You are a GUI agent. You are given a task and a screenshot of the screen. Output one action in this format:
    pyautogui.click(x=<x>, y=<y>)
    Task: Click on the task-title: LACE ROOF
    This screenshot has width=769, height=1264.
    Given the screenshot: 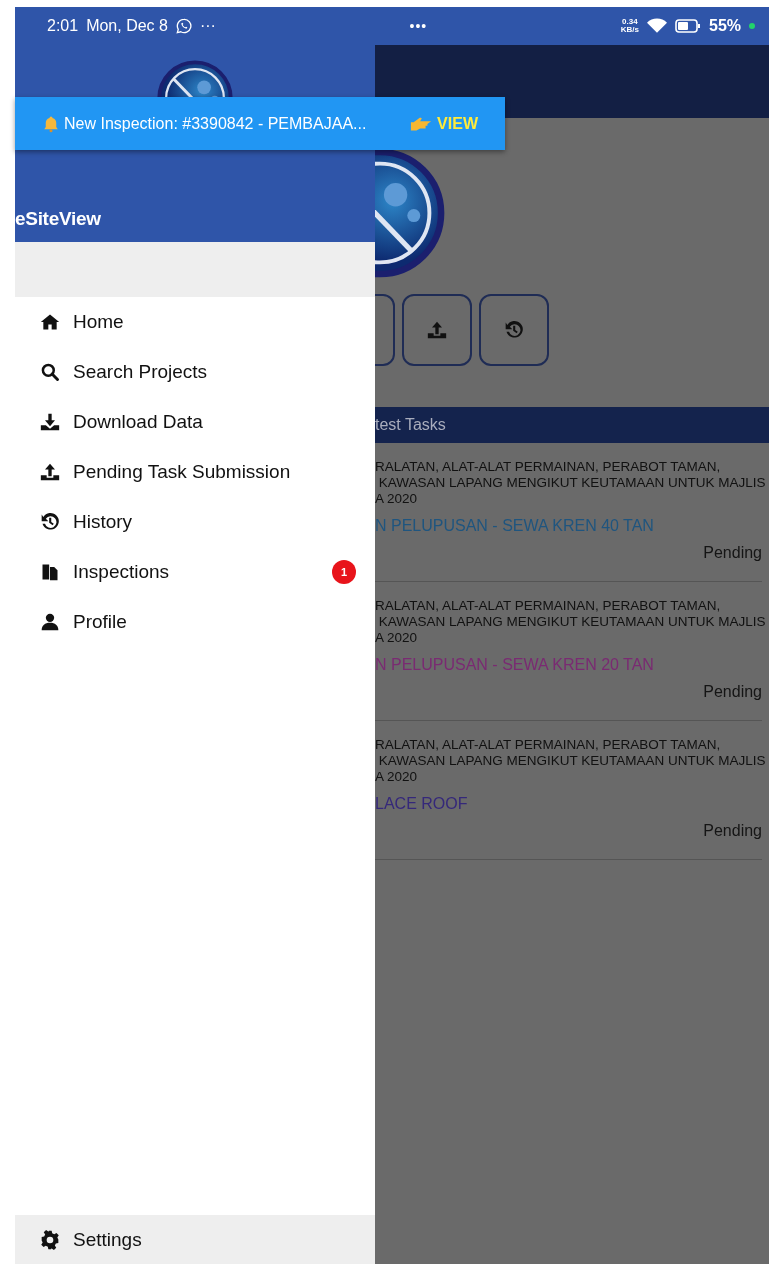 What is the action you would take?
    pyautogui.click(x=422, y=804)
    